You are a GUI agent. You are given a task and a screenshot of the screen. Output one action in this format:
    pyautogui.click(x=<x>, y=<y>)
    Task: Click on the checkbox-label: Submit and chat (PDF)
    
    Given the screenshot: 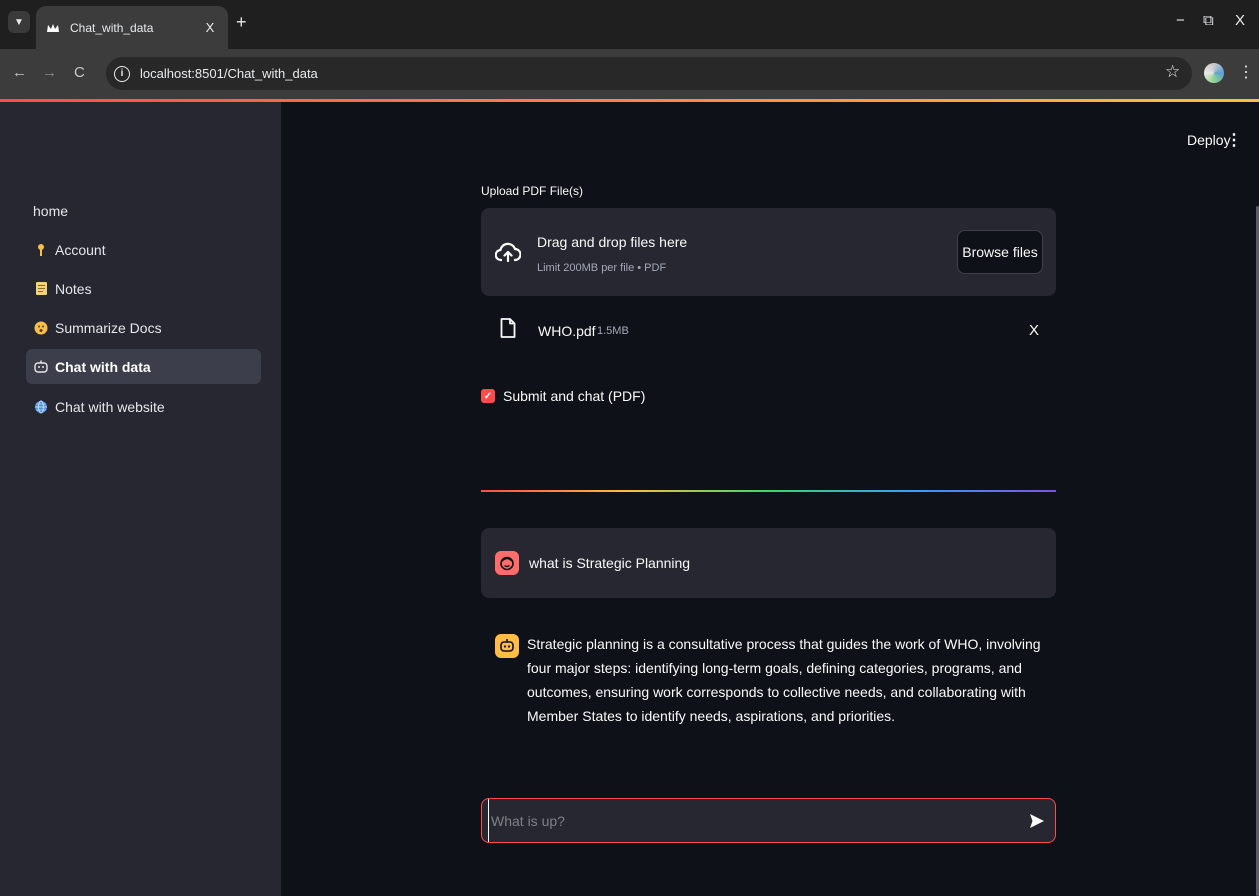 What is the action you would take?
    pyautogui.click(x=574, y=396)
    